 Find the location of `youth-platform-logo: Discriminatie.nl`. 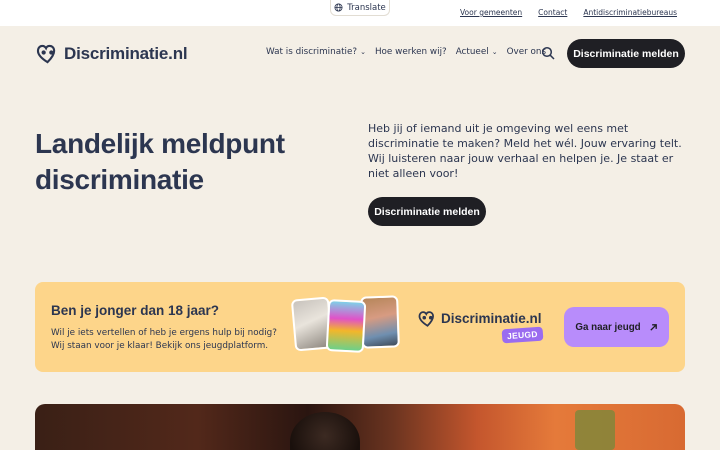

youth-platform-logo: Discriminatie.nl is located at coordinates (479, 318).